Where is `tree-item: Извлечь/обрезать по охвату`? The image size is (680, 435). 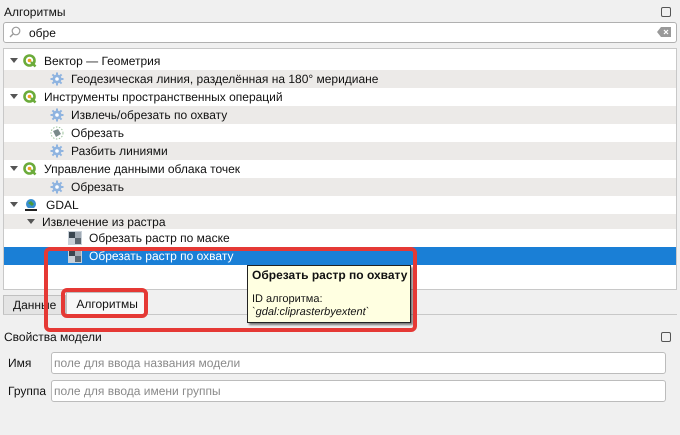 tree-item: Извлечь/обрезать по охвату is located at coordinates (340, 115).